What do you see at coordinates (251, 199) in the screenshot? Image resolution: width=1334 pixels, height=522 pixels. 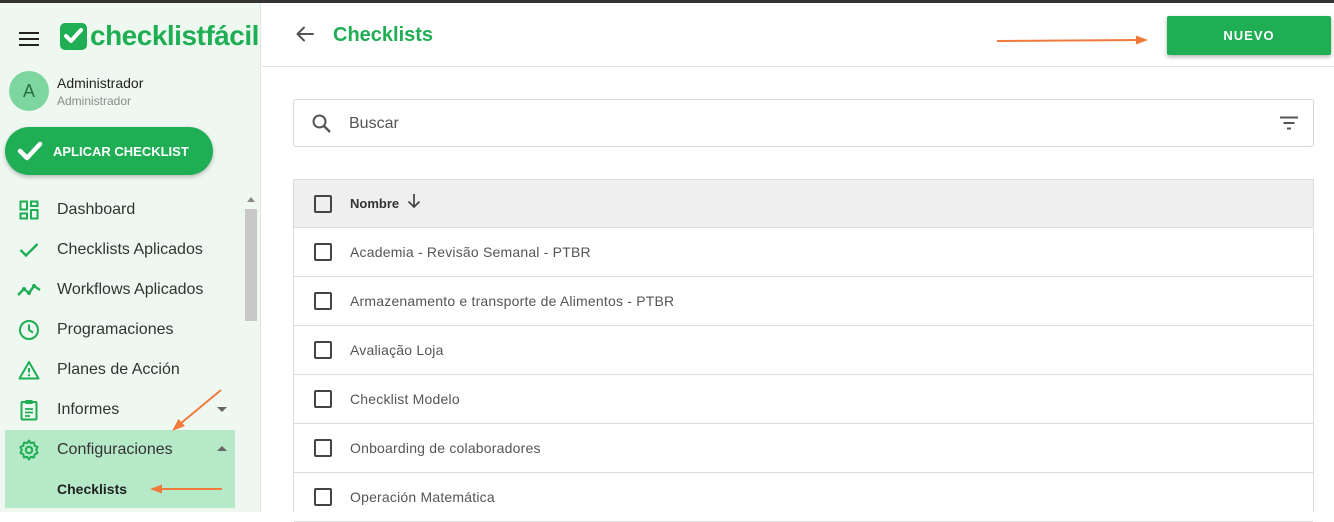 I see `scroll-up-icon` at bounding box center [251, 199].